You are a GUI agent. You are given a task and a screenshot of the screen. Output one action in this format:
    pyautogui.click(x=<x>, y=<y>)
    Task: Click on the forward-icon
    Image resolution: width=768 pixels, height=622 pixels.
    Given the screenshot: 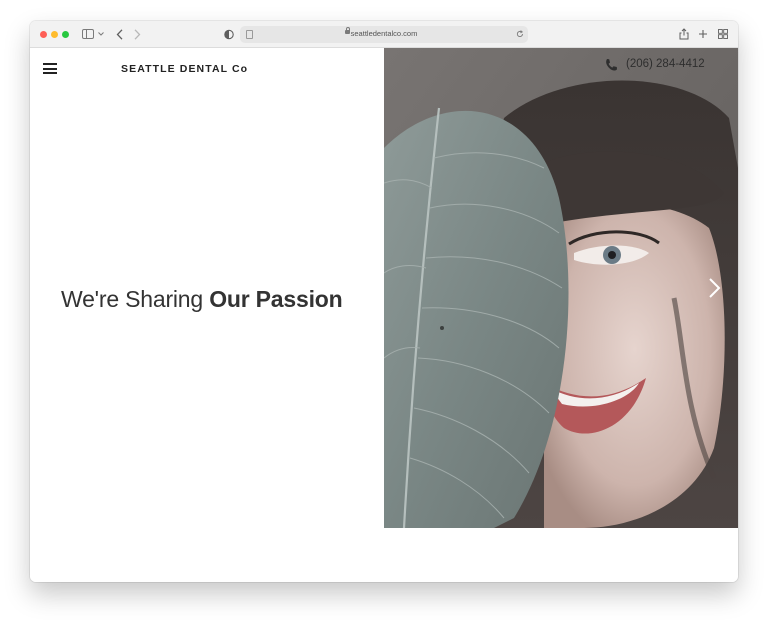 What is the action you would take?
    pyautogui.click(x=137, y=34)
    